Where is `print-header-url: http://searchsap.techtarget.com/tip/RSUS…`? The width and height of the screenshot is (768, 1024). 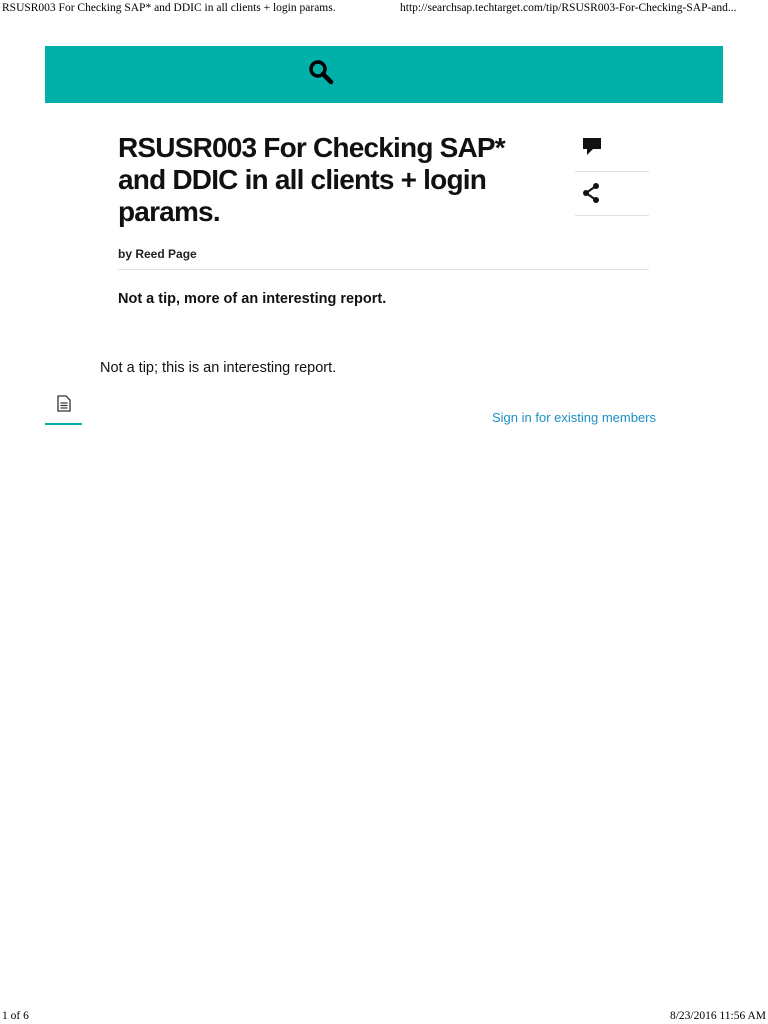
print-header-url: http://searchsap.techtarget.com/tip/RSUS… is located at coordinates (568, 8).